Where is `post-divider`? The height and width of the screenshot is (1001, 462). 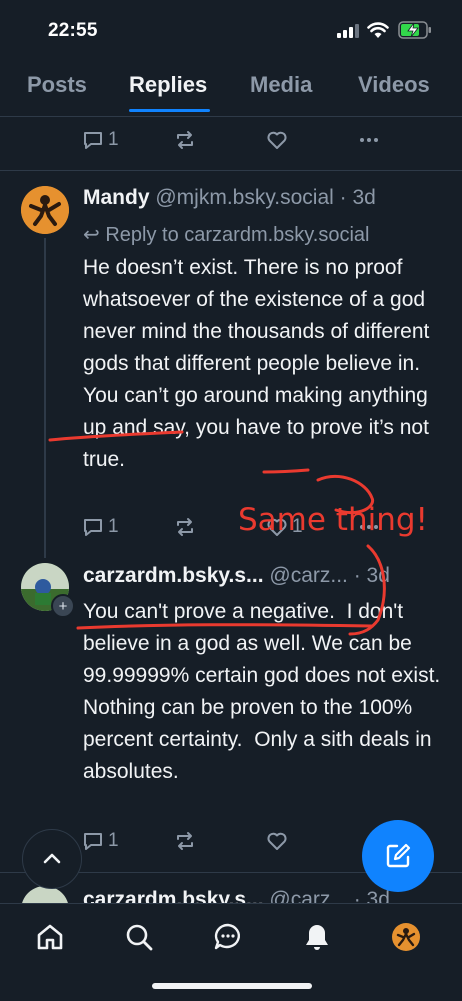 post-divider is located at coordinates (231, 170).